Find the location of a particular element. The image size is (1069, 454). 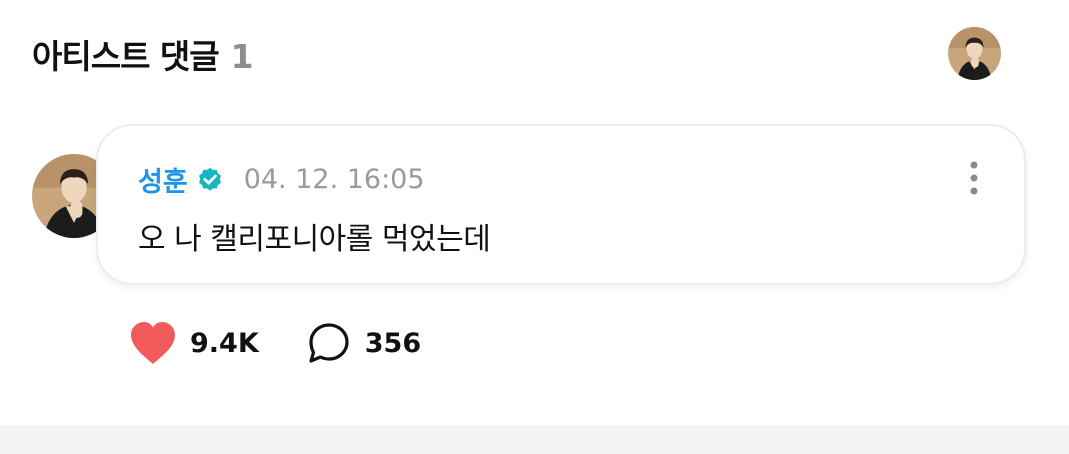

heart-icon is located at coordinates (153, 343).